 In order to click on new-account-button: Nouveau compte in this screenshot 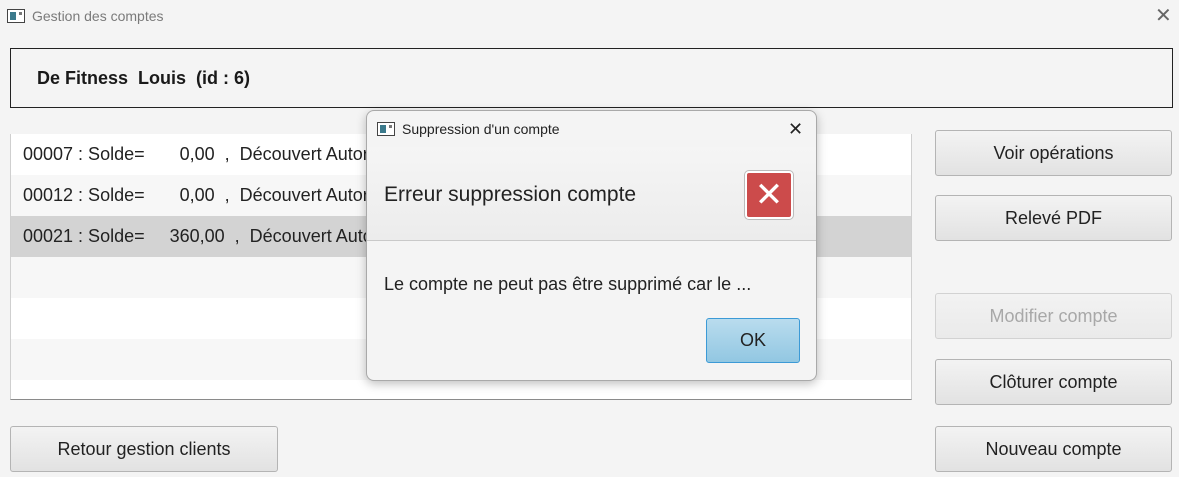, I will do `click(1053, 449)`.